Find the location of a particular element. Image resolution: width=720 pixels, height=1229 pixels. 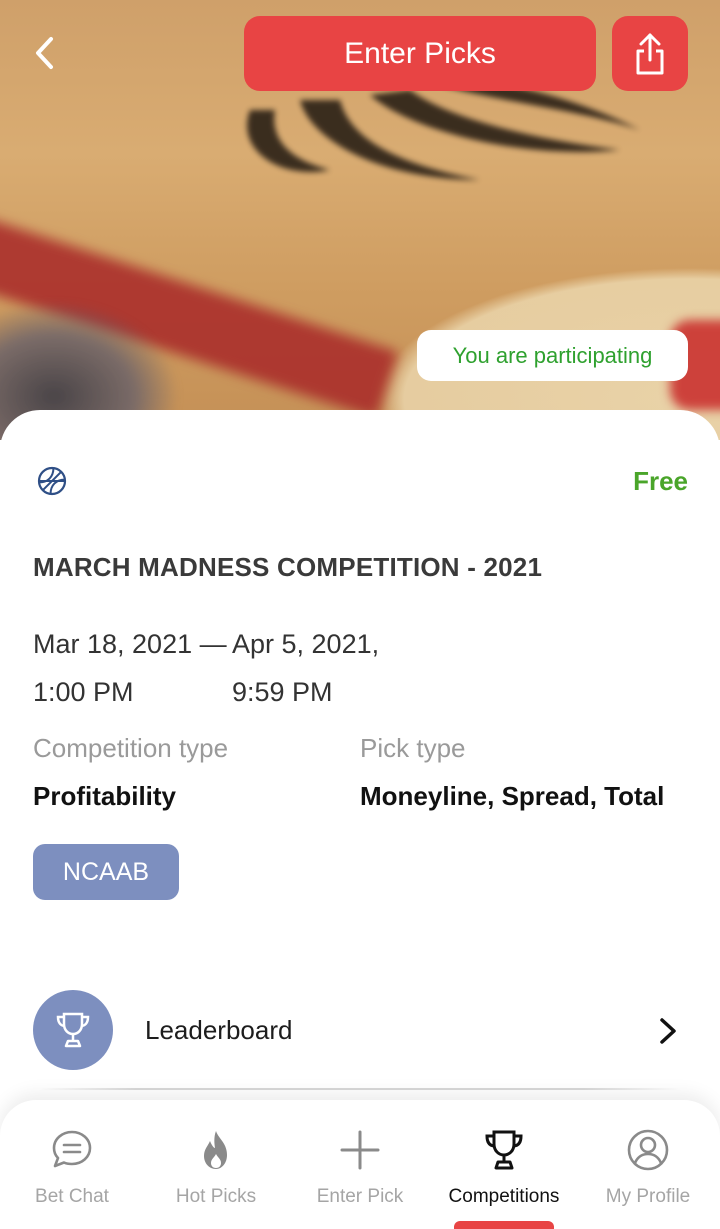

nav-enter-pick: Enter Pick is located at coordinates (360, 1173).